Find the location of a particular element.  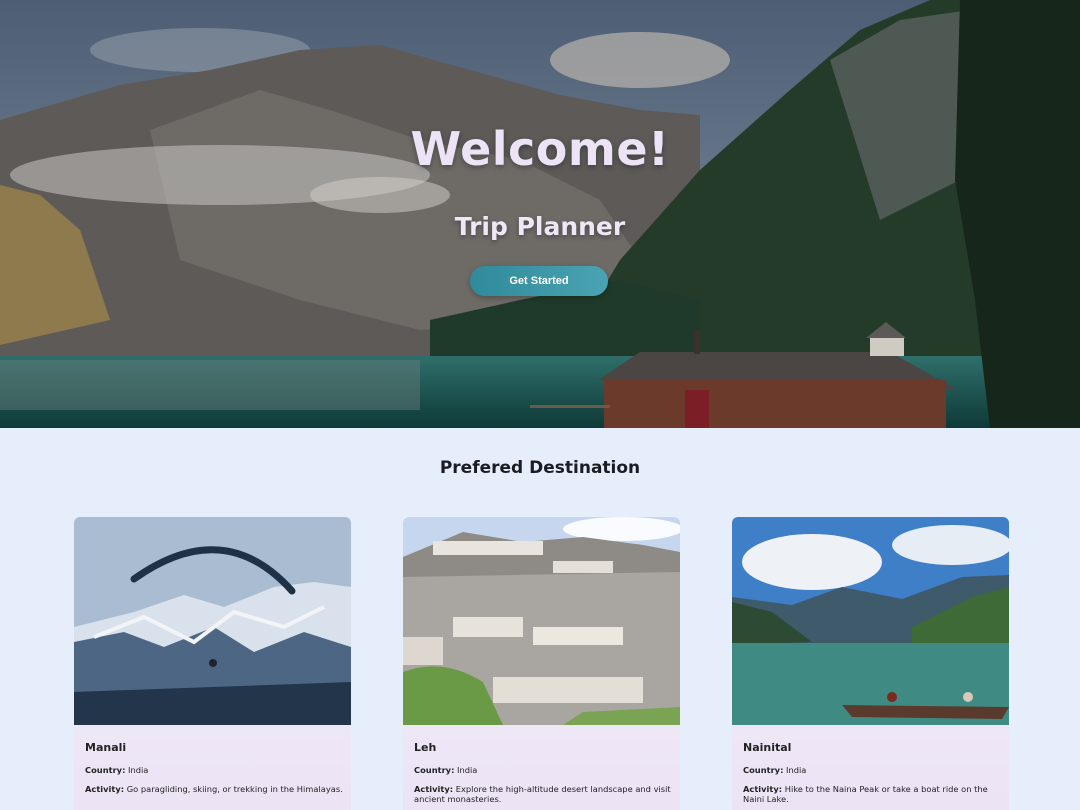

hero-title: Welcome! is located at coordinates (540, 149).